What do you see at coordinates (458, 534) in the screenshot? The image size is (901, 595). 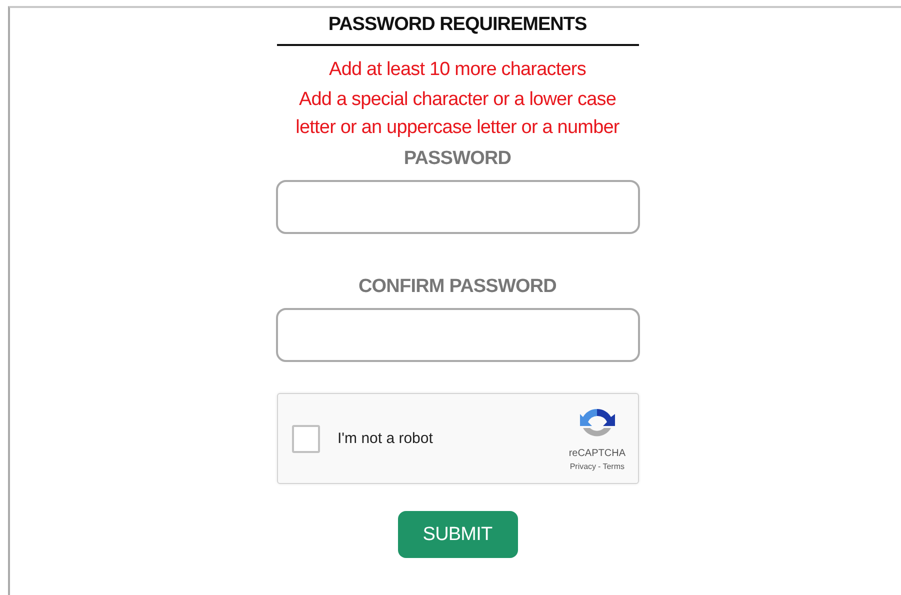 I see `submit-button: SUBMIT` at bounding box center [458, 534].